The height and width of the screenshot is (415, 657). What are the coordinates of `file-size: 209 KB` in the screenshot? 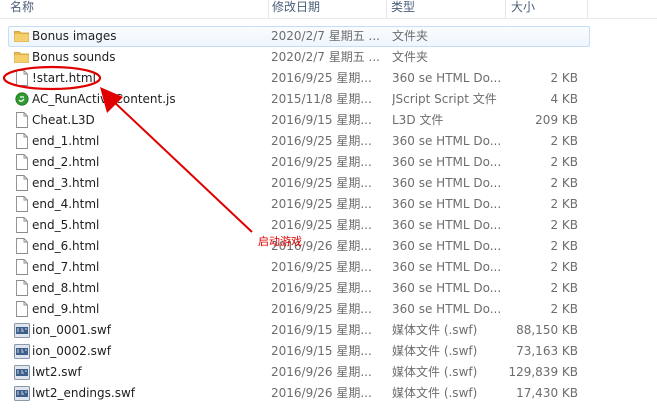 It's located at (556, 120).